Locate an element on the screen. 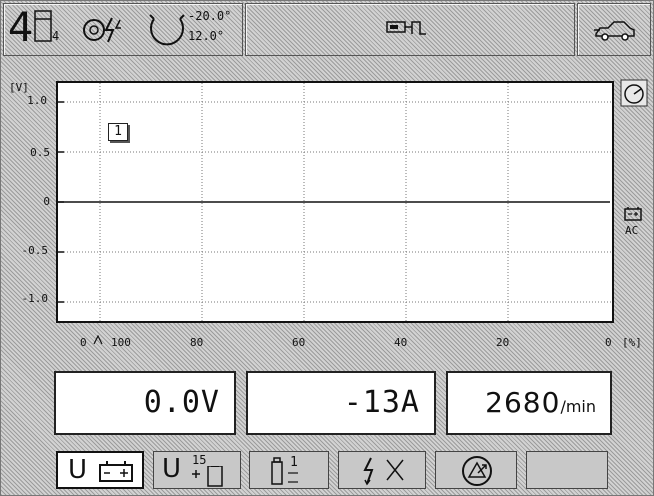 The width and height of the screenshot is (654, 496). vehicle-icon is located at coordinates (614, 31).